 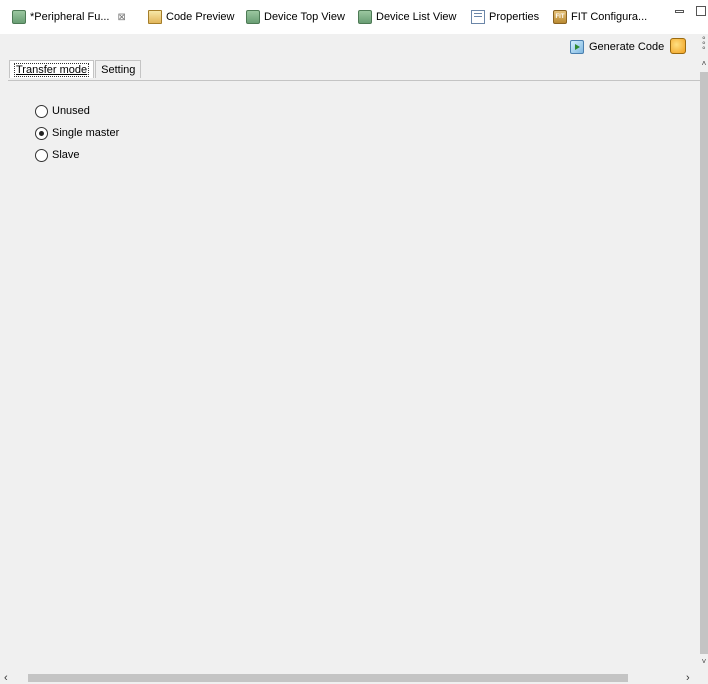 I want to click on tab-label: Device List View, so click(x=416, y=17).